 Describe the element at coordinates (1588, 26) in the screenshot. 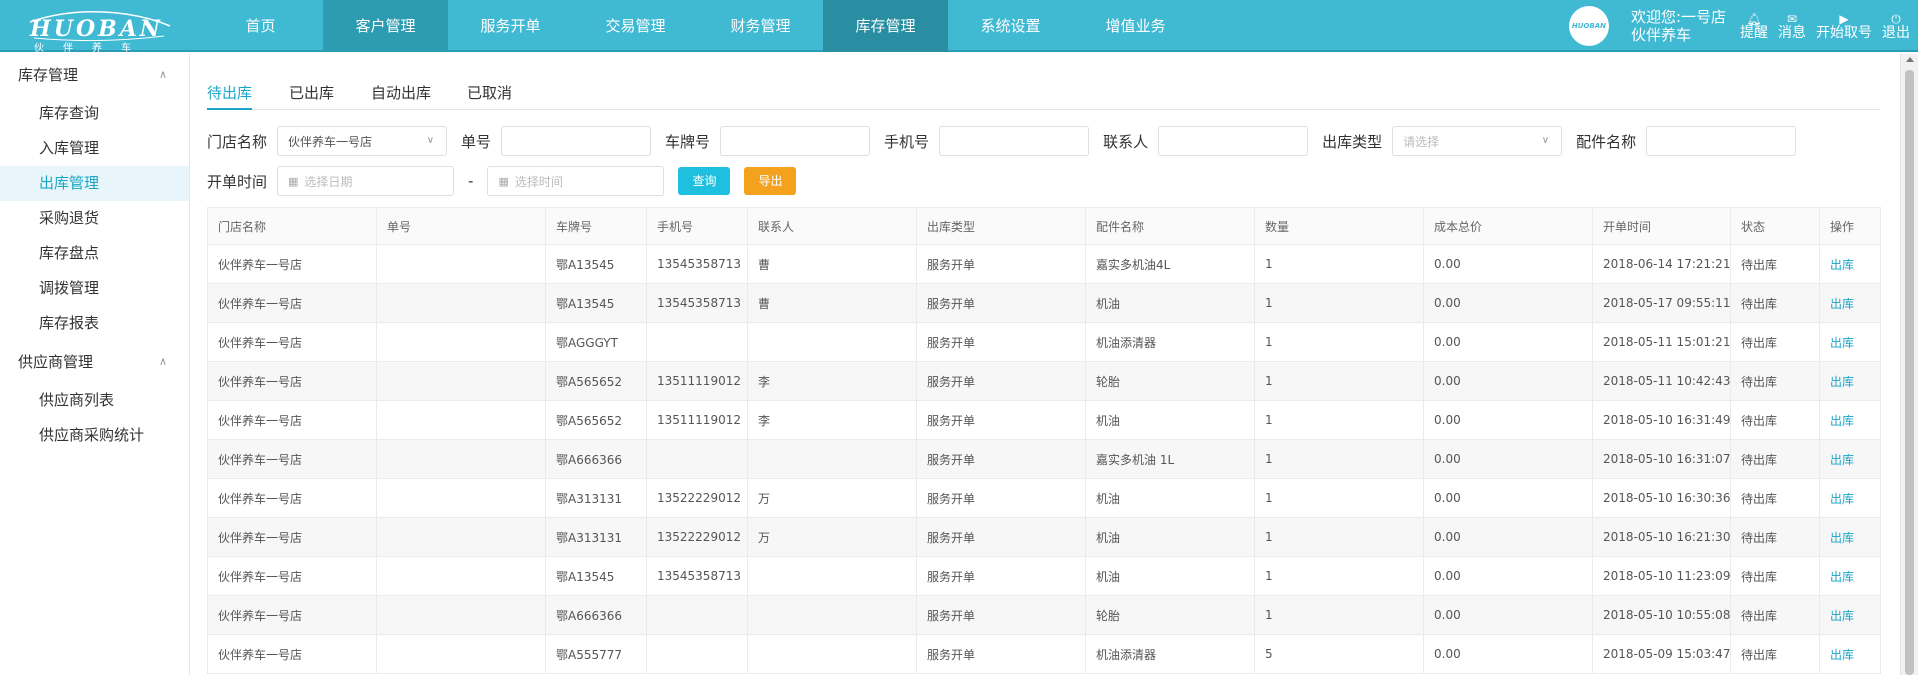

I see `user-avatar: HUOBAN` at that location.